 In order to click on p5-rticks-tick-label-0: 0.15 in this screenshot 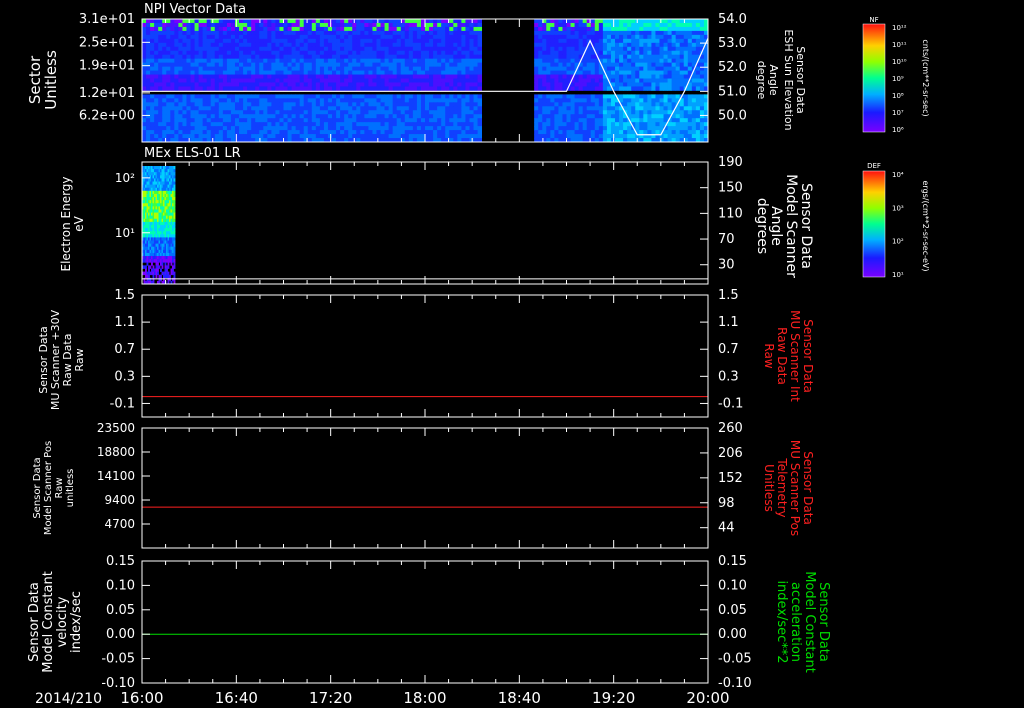, I will do `click(732, 561)`.